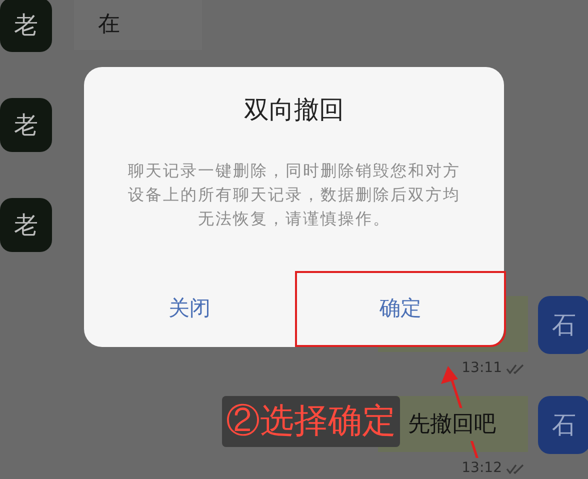 The image size is (588, 479). What do you see at coordinates (294, 110) in the screenshot?
I see `dialog-title: 双向撤回` at bounding box center [294, 110].